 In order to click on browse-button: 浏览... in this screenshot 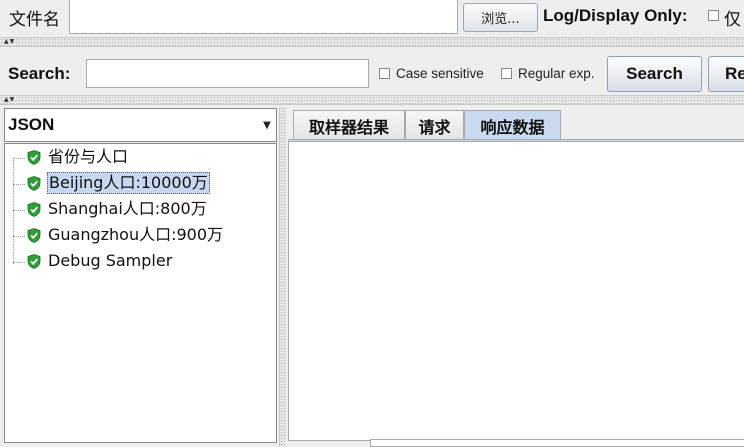, I will do `click(500, 17)`.